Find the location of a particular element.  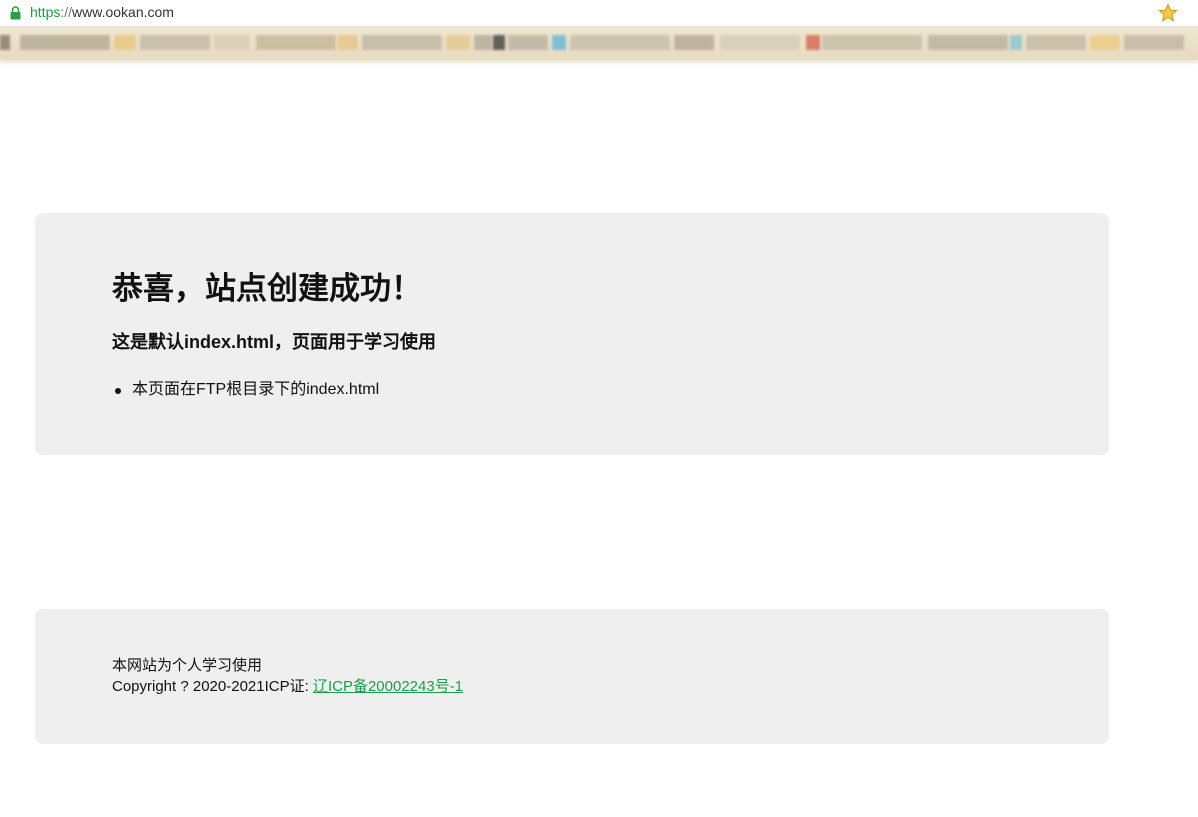

info-list: 本页面在FTP根目录下的index.html is located at coordinates (245, 390).